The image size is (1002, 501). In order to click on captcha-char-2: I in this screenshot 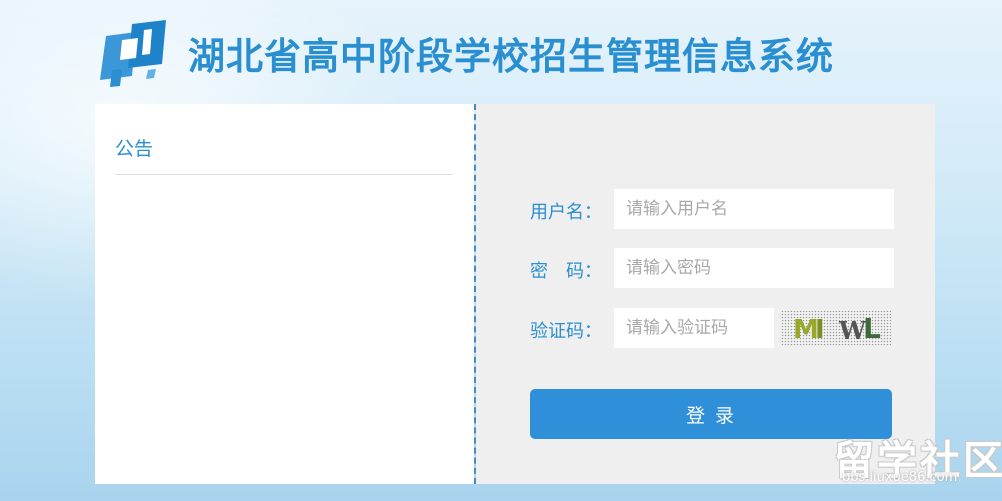, I will do `click(820, 330)`.